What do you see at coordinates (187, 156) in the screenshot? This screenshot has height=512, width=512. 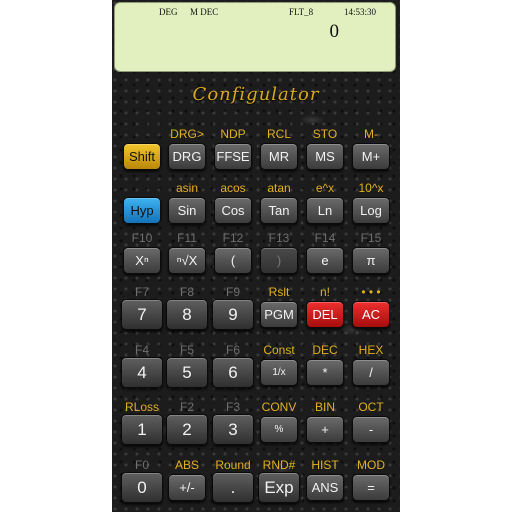 I see `key-drg-button: DRG` at bounding box center [187, 156].